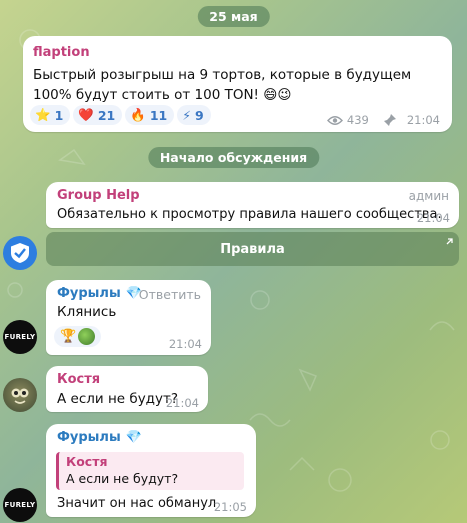  I want to click on heart-icon: ❤️, so click(86, 114).